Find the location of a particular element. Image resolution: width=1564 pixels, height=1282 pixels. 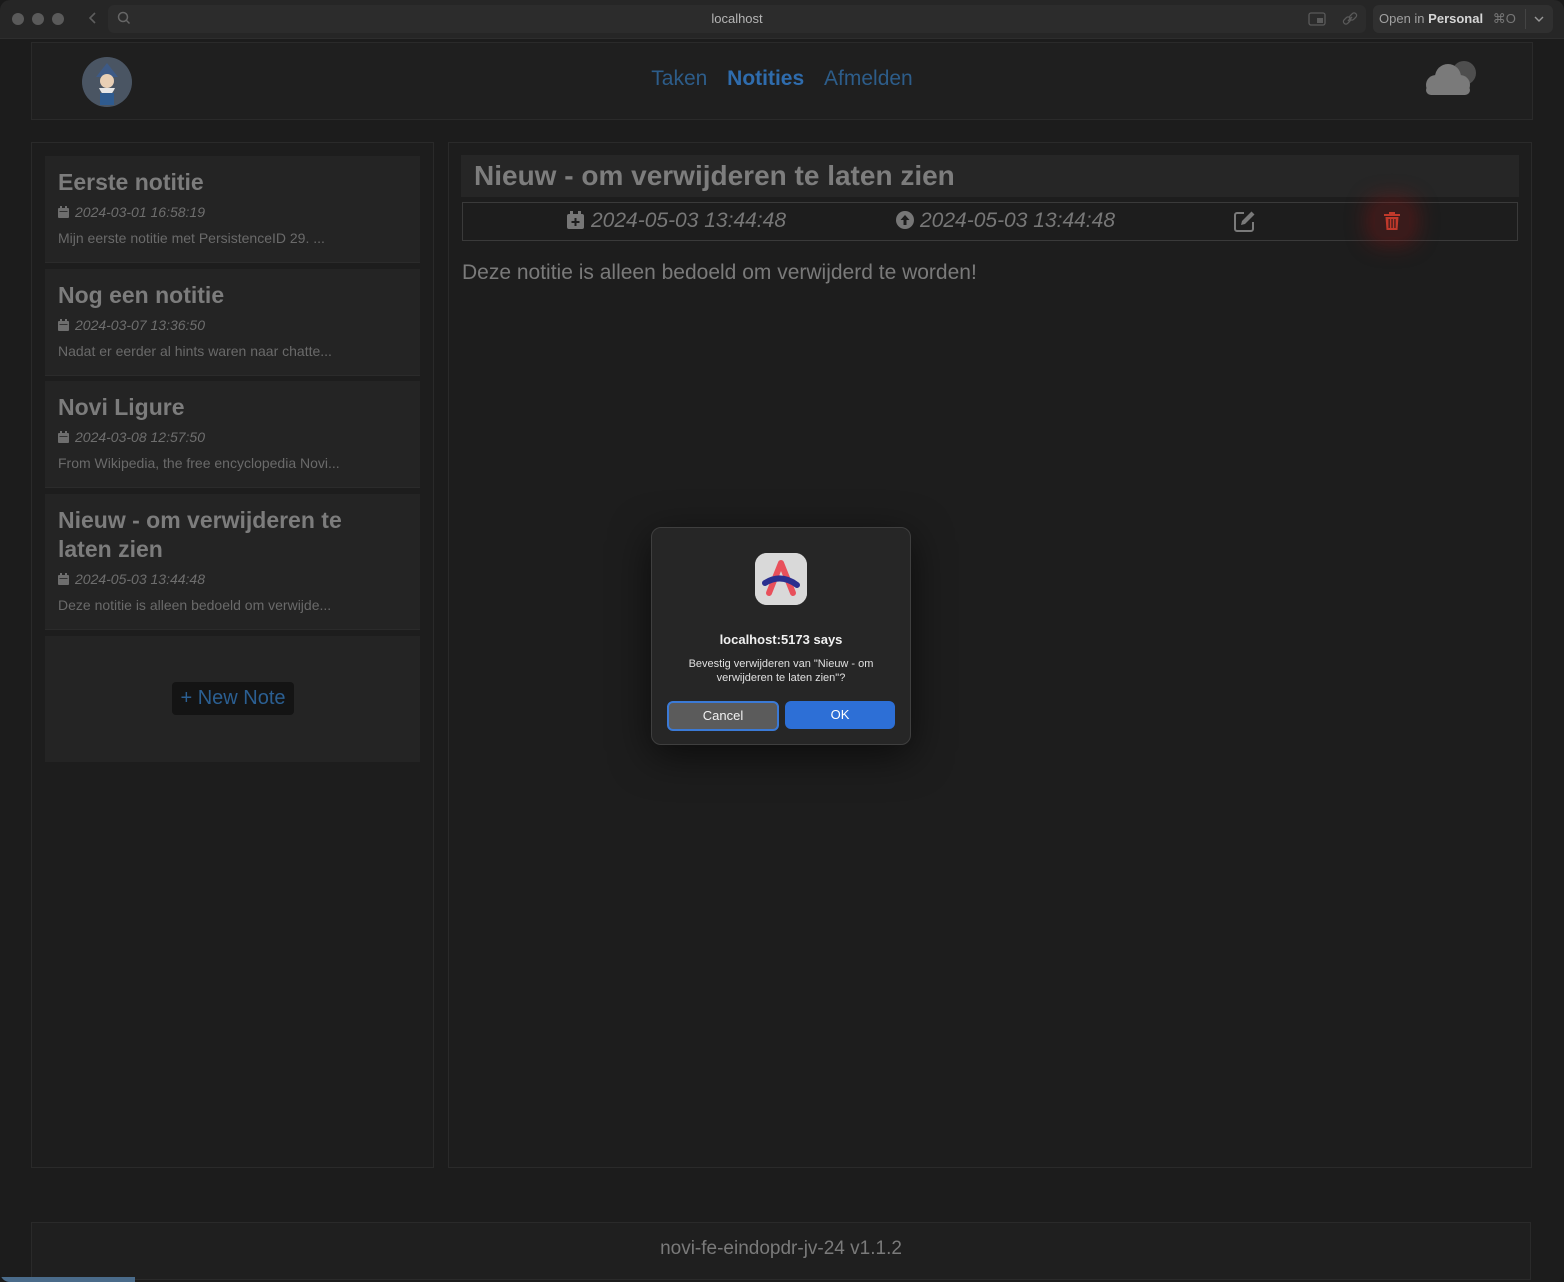

dialog-title: localhost:5173 says is located at coordinates (781, 639).